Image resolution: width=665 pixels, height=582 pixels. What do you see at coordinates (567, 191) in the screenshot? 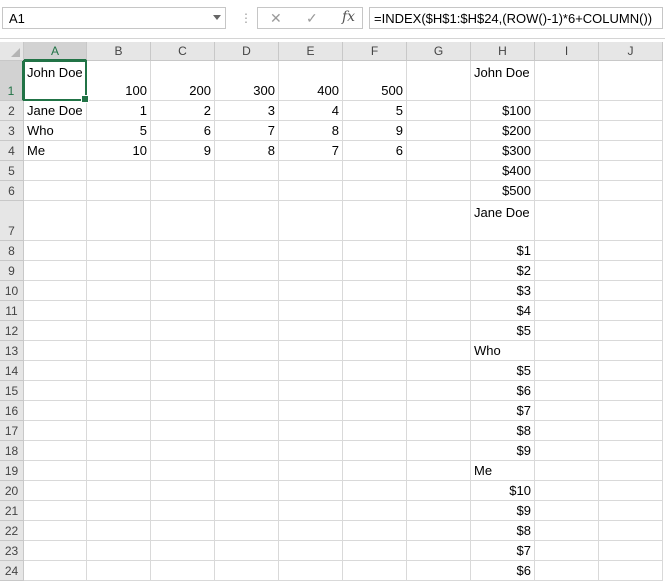
I see `cell-i6` at bounding box center [567, 191].